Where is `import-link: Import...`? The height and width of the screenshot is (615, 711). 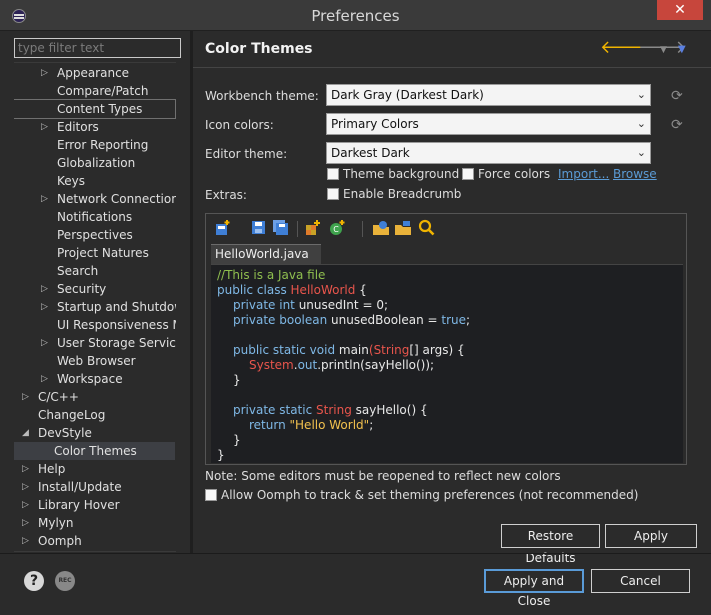 import-link: Import... is located at coordinates (583, 174).